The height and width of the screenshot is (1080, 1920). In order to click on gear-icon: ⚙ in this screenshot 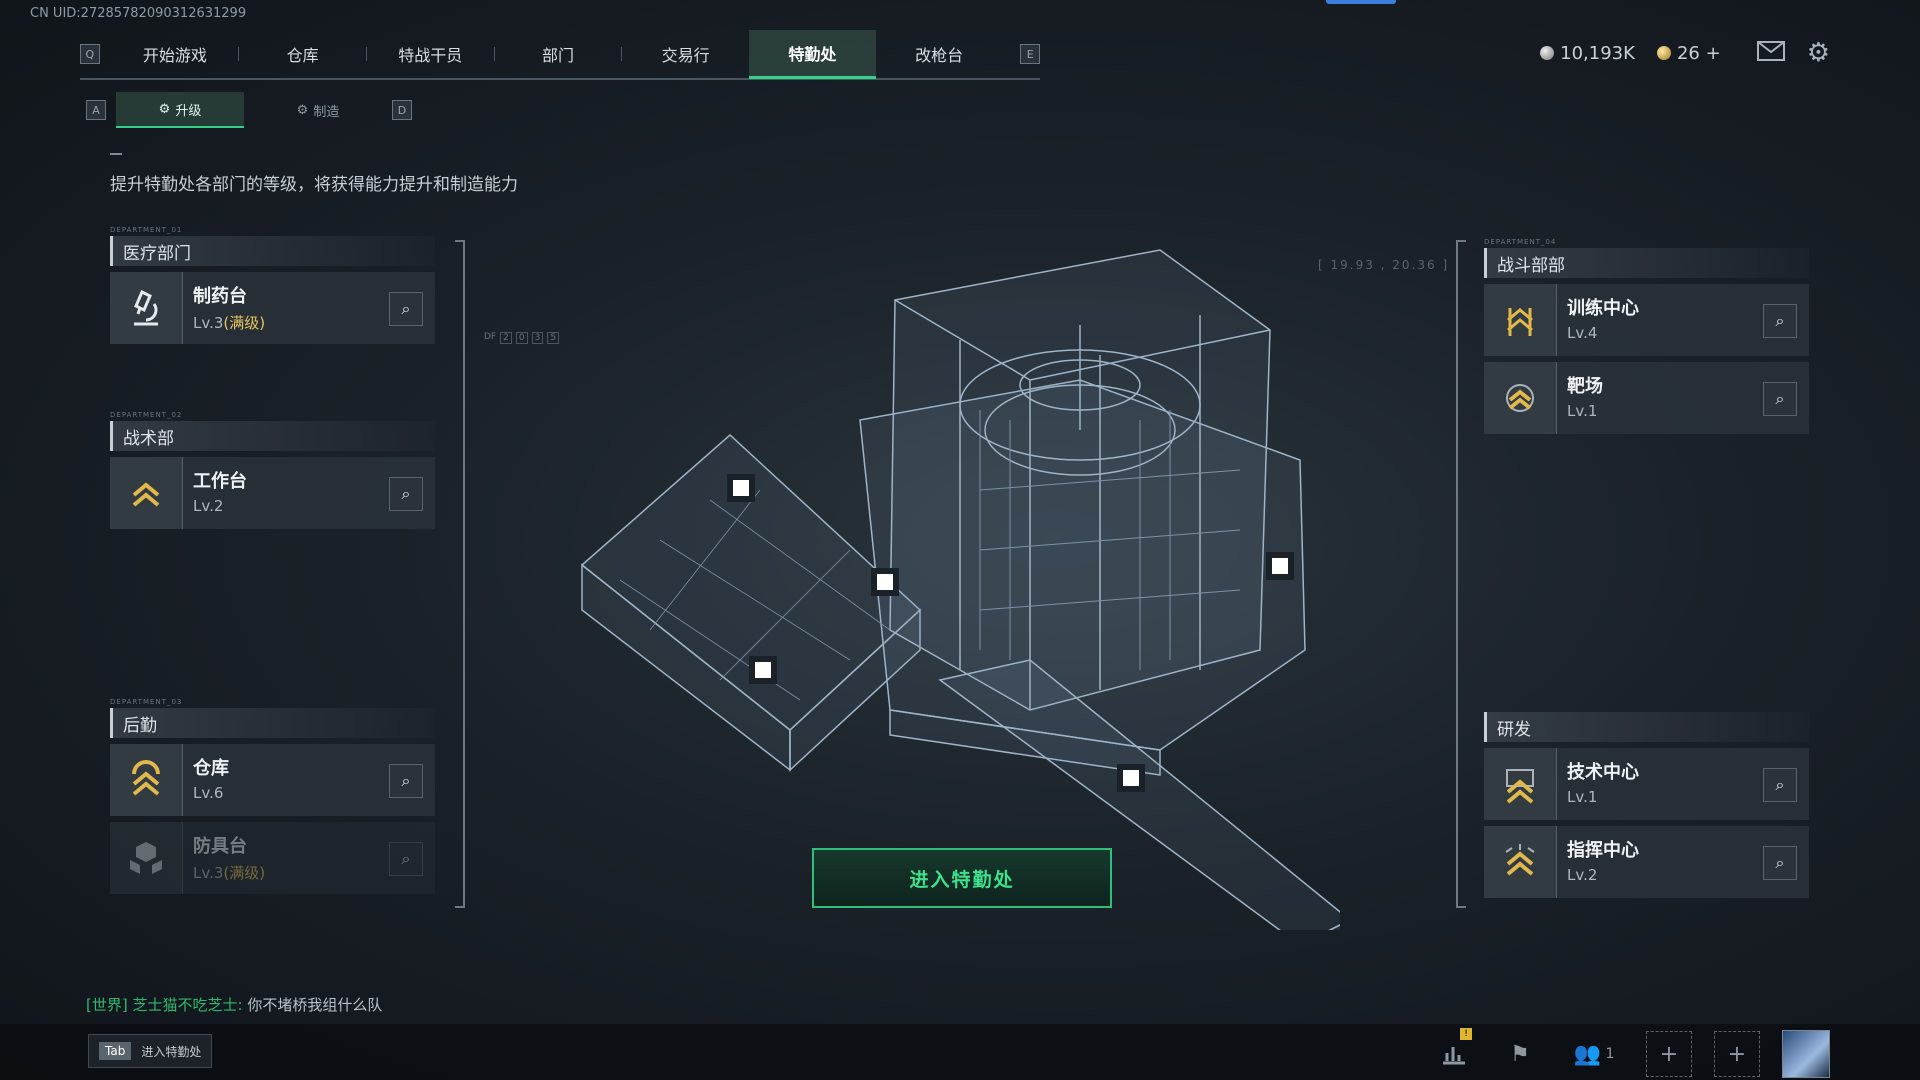, I will do `click(1818, 53)`.